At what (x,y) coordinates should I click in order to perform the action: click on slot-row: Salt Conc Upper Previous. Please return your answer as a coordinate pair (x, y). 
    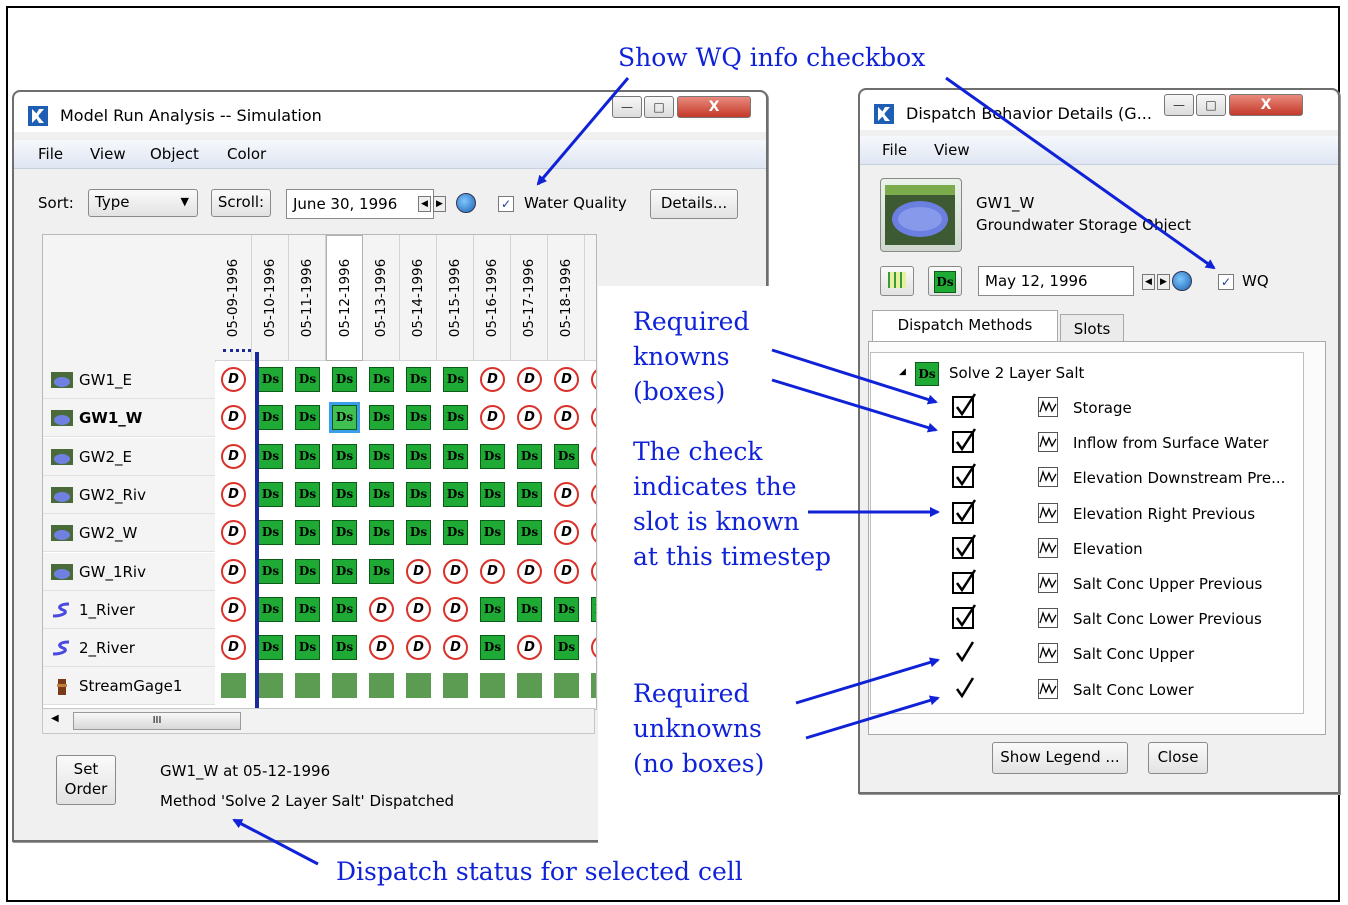
    Looking at the image, I should click on (1086, 584).